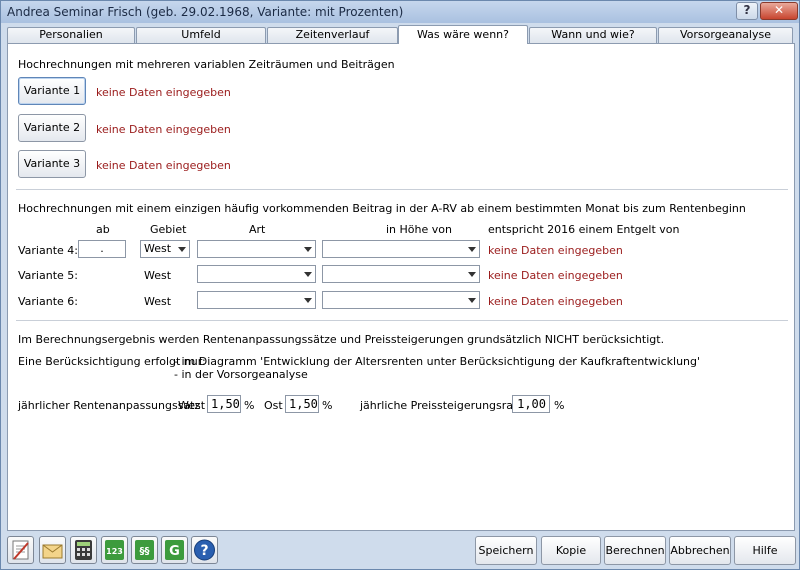  Describe the element at coordinates (20, 550) in the screenshot. I see `notepad-icon` at that location.